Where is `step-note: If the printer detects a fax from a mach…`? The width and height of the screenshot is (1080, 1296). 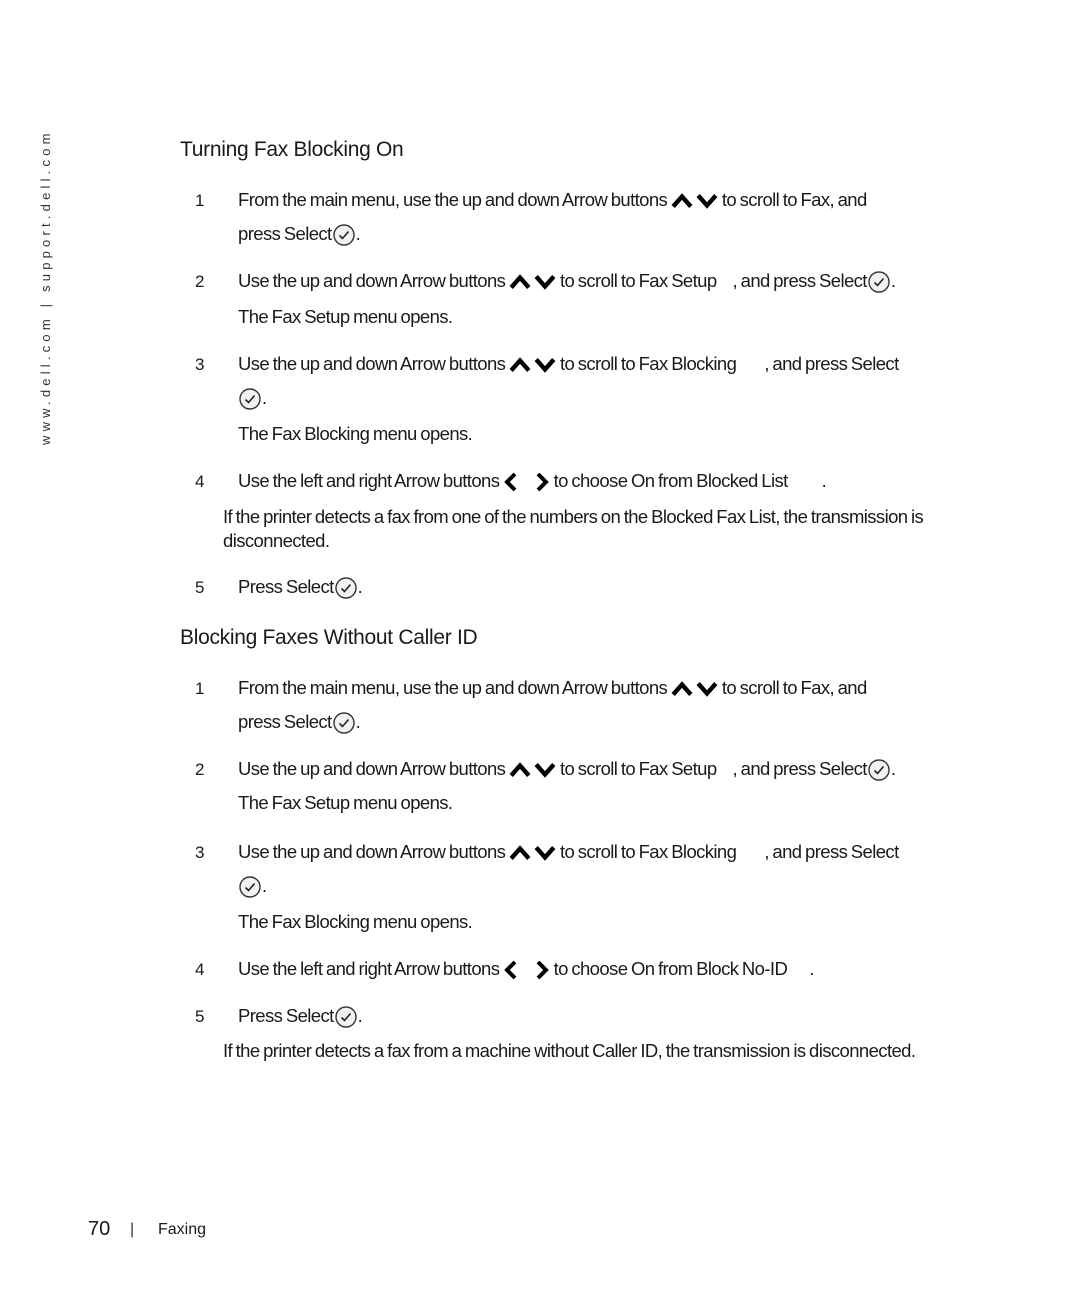 step-note: If the printer detects a fax from a mach… is located at coordinates (569, 1050).